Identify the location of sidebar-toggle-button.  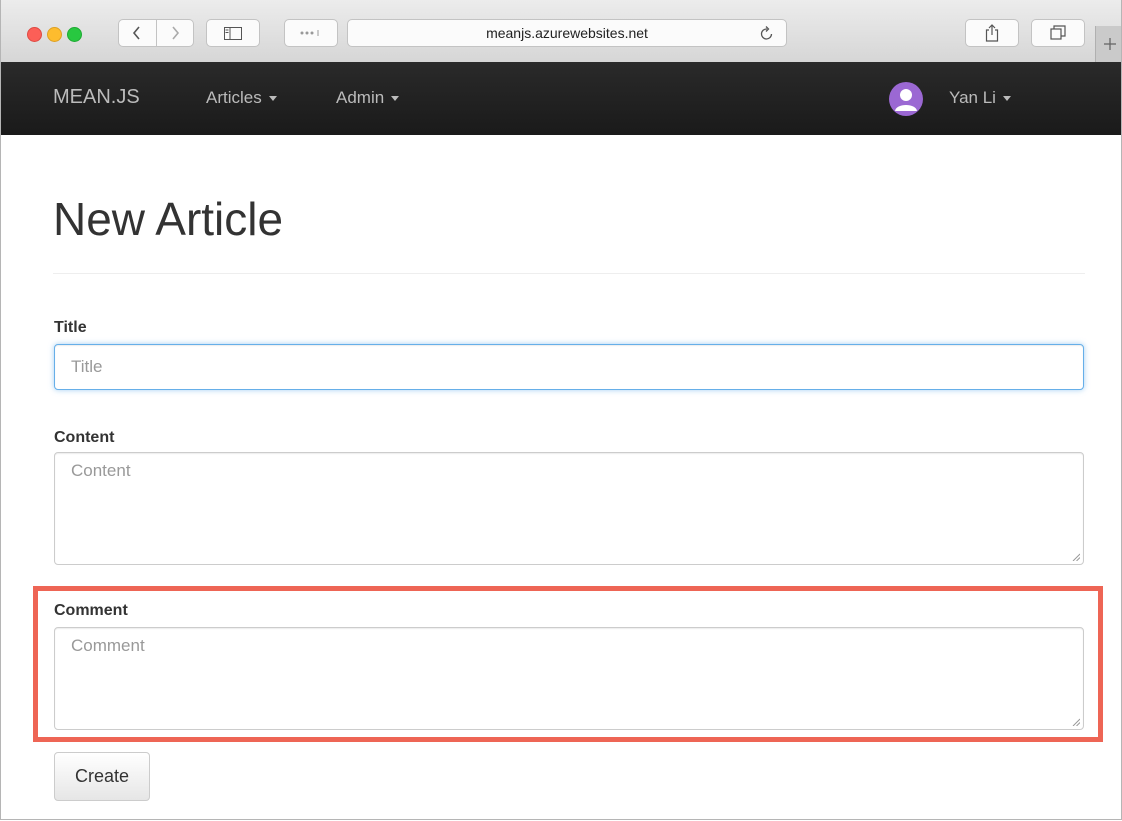
(233, 33).